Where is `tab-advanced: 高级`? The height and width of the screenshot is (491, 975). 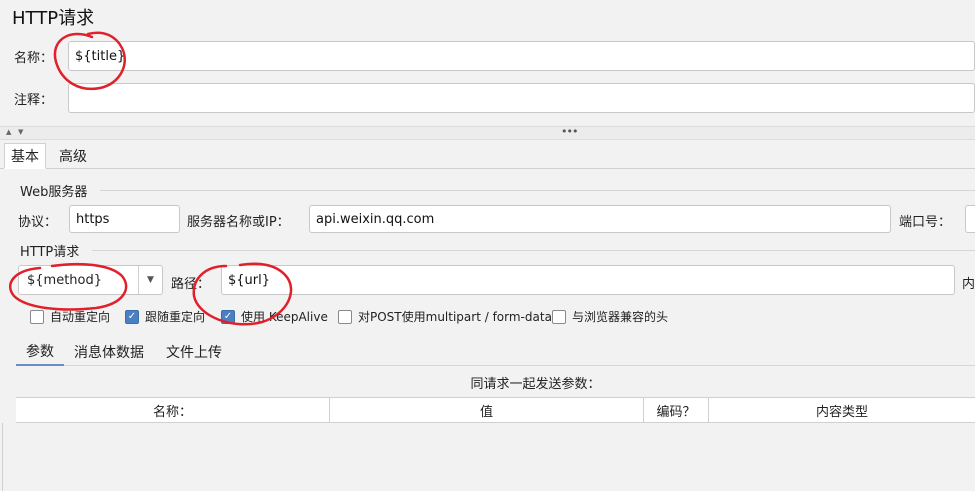 tab-advanced: 高级 is located at coordinates (73, 156).